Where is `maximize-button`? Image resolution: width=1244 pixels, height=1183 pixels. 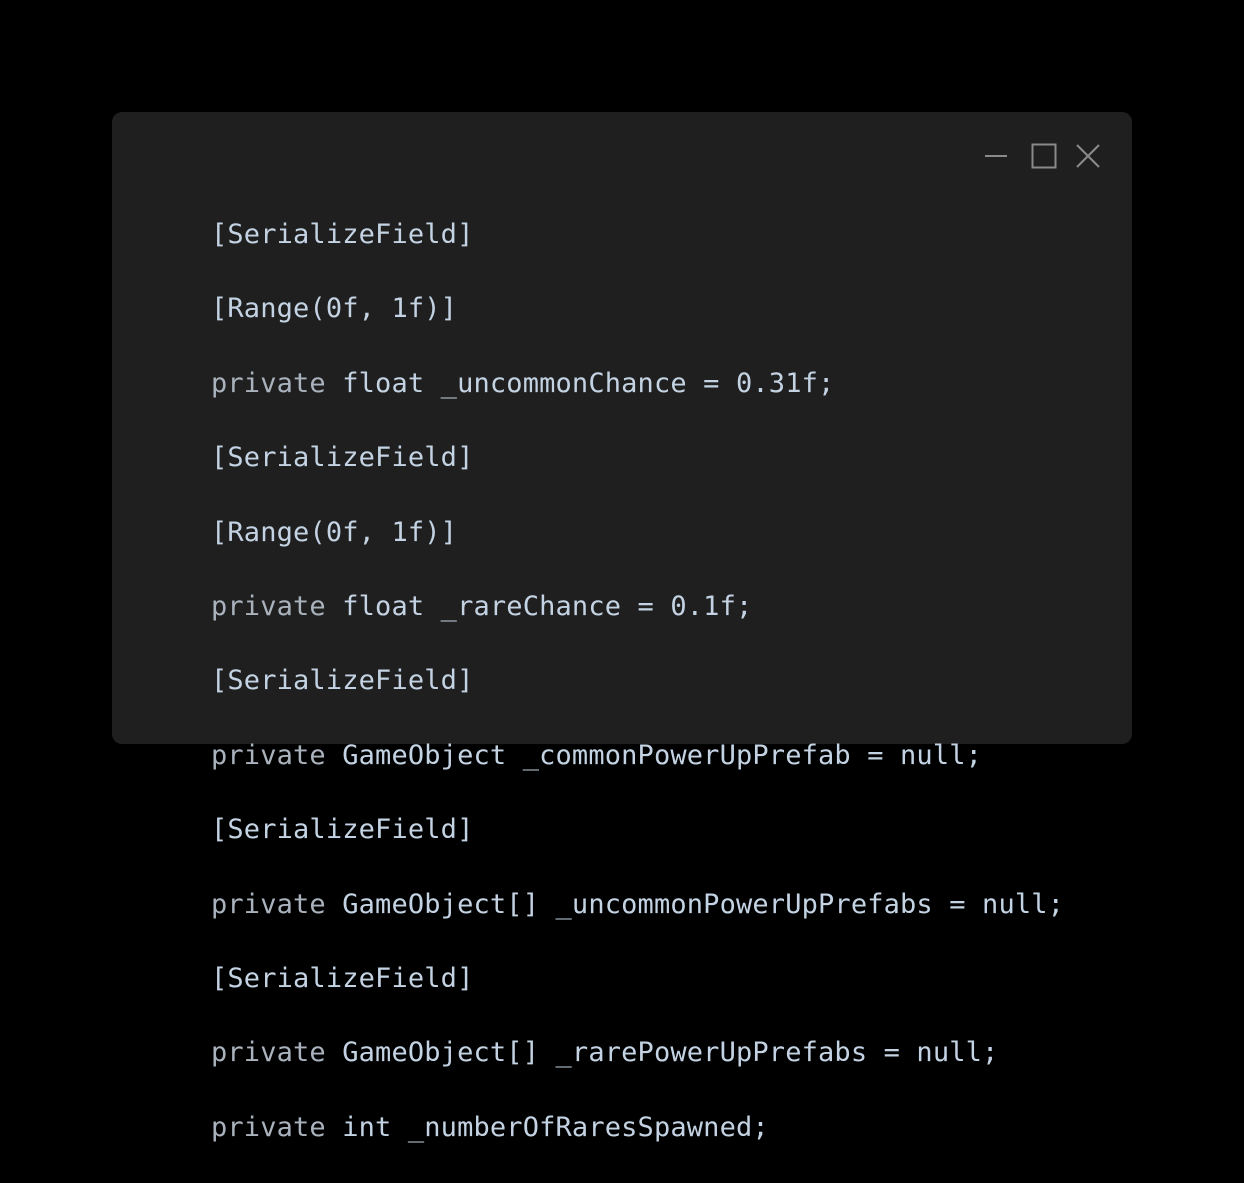 maximize-button is located at coordinates (1044, 156).